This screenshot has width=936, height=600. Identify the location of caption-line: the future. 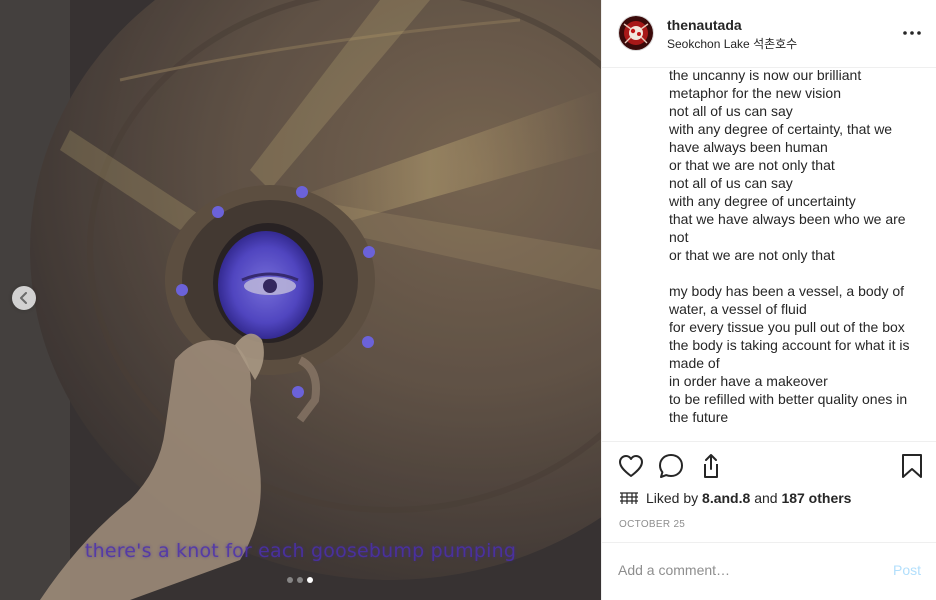
(699, 417).